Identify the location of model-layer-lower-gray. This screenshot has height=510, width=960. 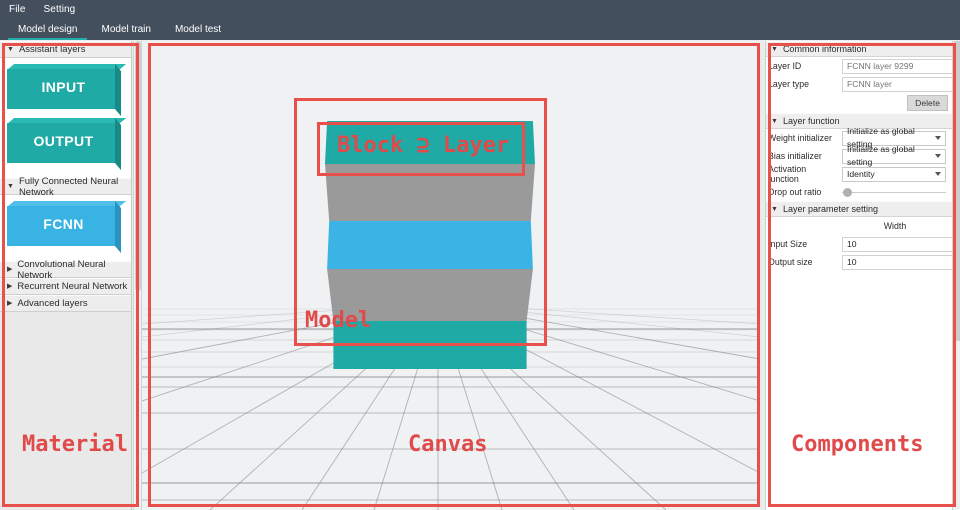
(430, 295).